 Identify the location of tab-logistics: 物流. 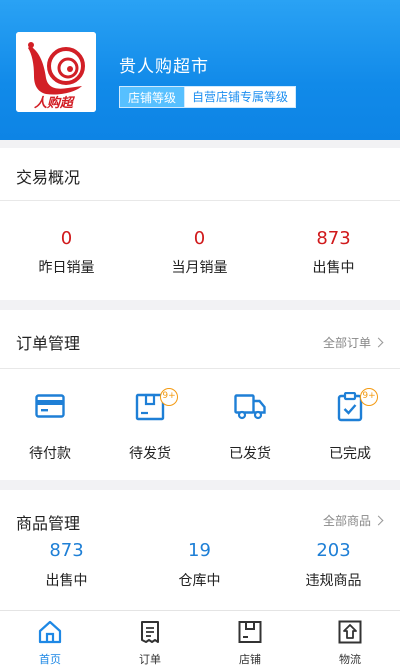
(350, 638).